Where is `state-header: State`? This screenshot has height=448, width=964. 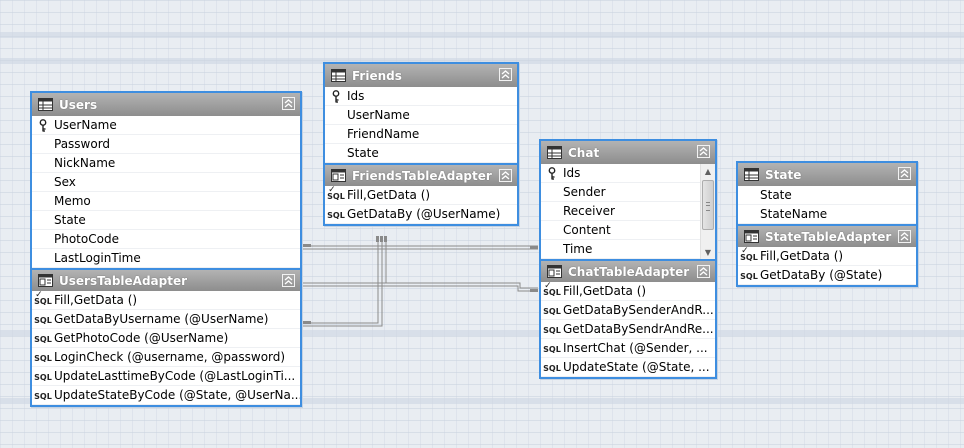 state-header: State is located at coordinates (827, 174).